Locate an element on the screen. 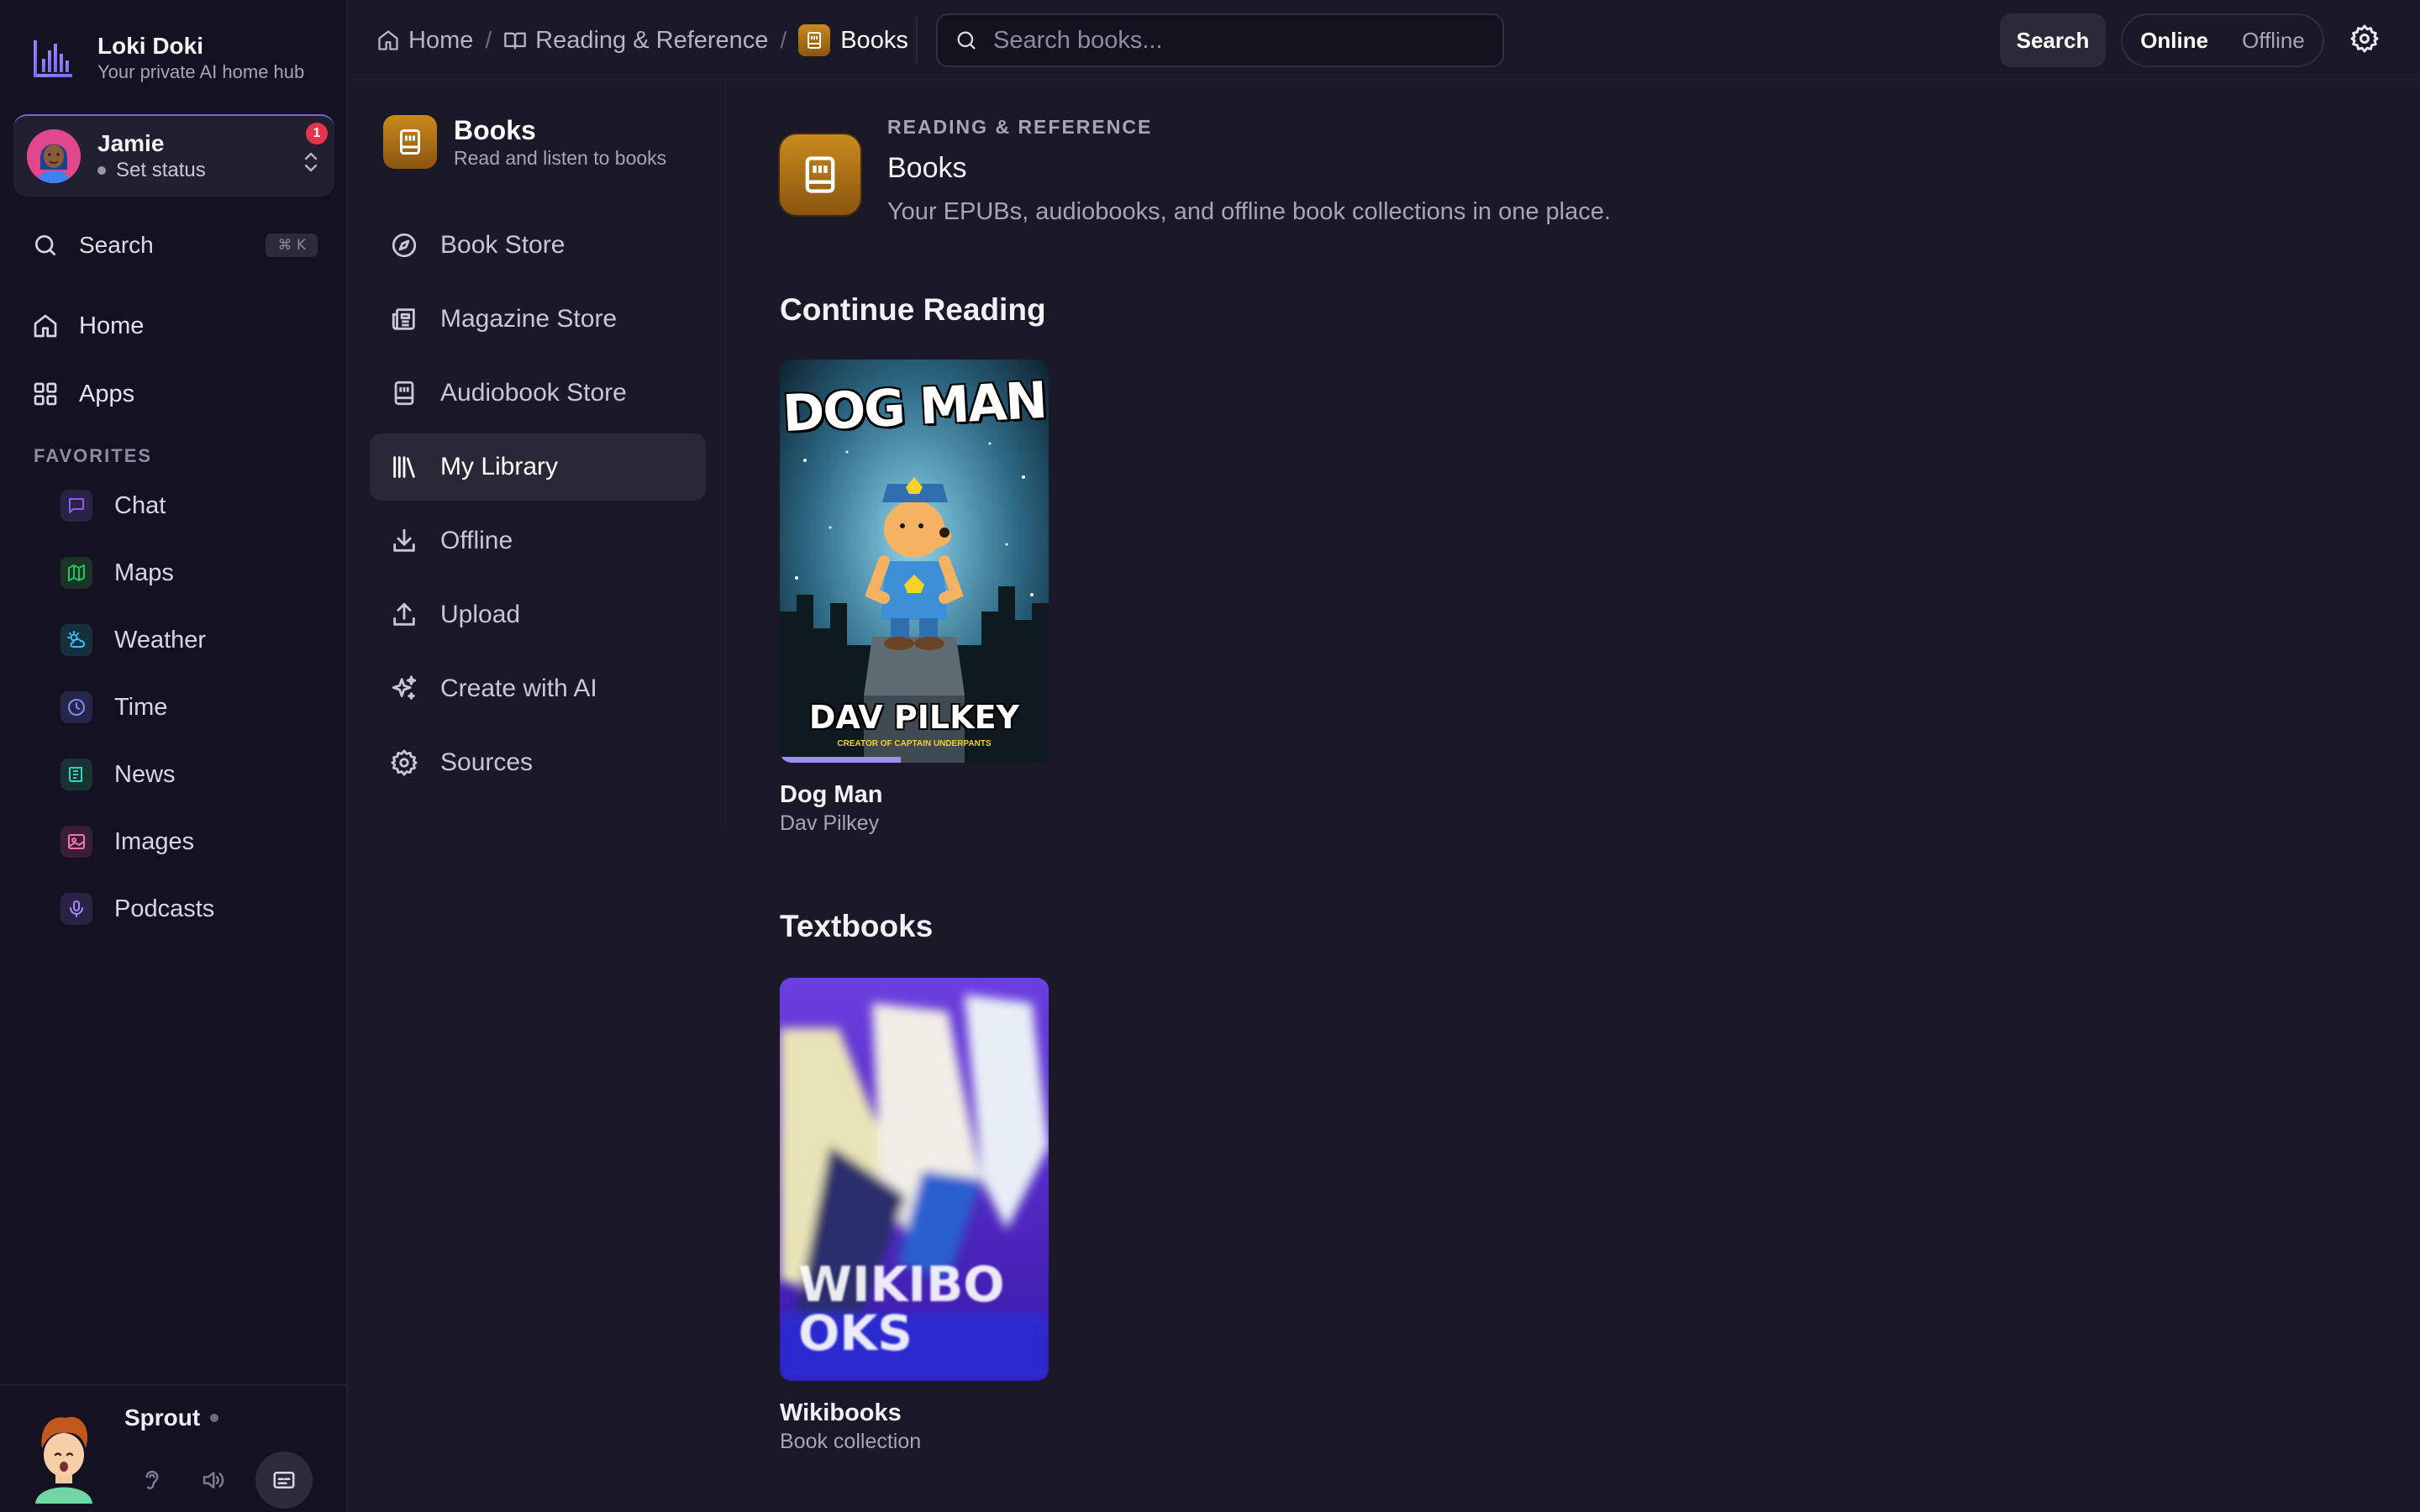  wikibooks-cover-title: WIKIBO OKS is located at coordinates (901, 1309).